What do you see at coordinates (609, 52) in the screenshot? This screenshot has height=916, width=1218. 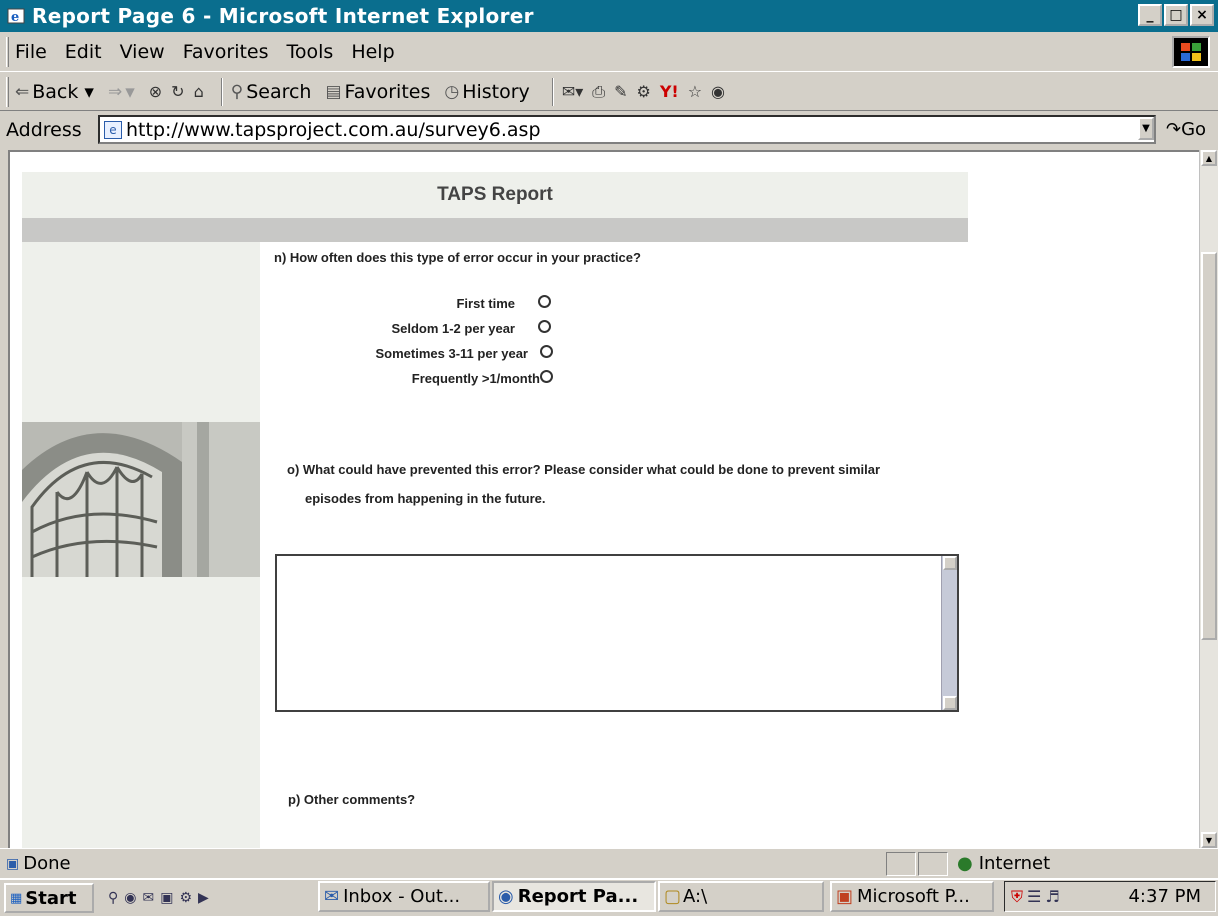 I see `menu-bar: File Edit View Favorites Tools Help` at bounding box center [609, 52].